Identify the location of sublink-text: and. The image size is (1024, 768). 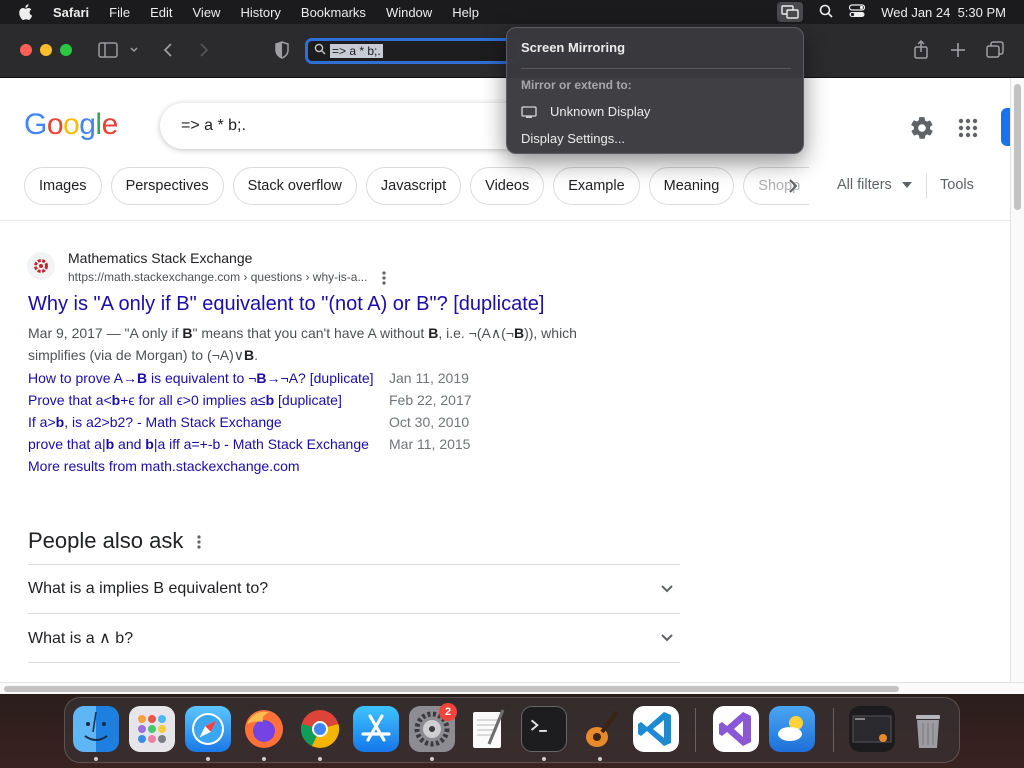
(130, 444).